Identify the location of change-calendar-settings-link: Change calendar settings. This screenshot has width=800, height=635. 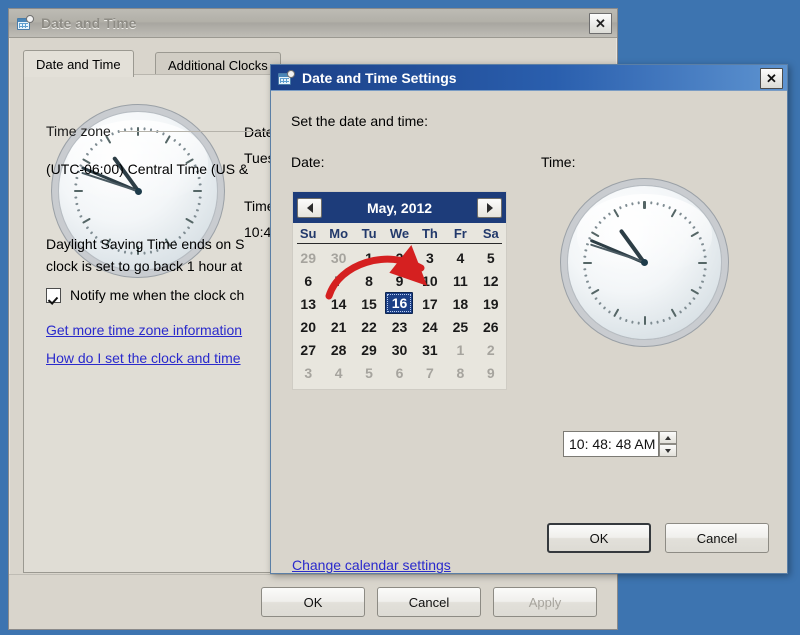
(371, 565).